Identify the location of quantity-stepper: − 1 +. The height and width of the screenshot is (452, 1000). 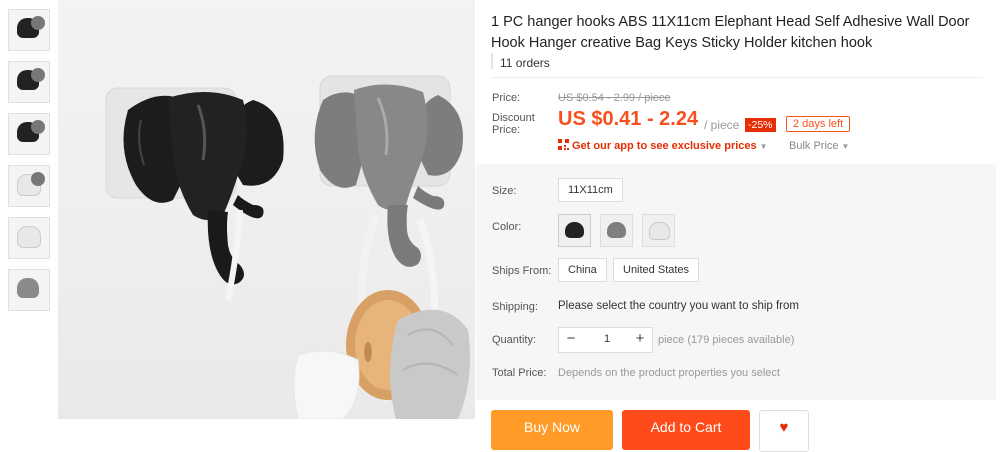
(605, 340).